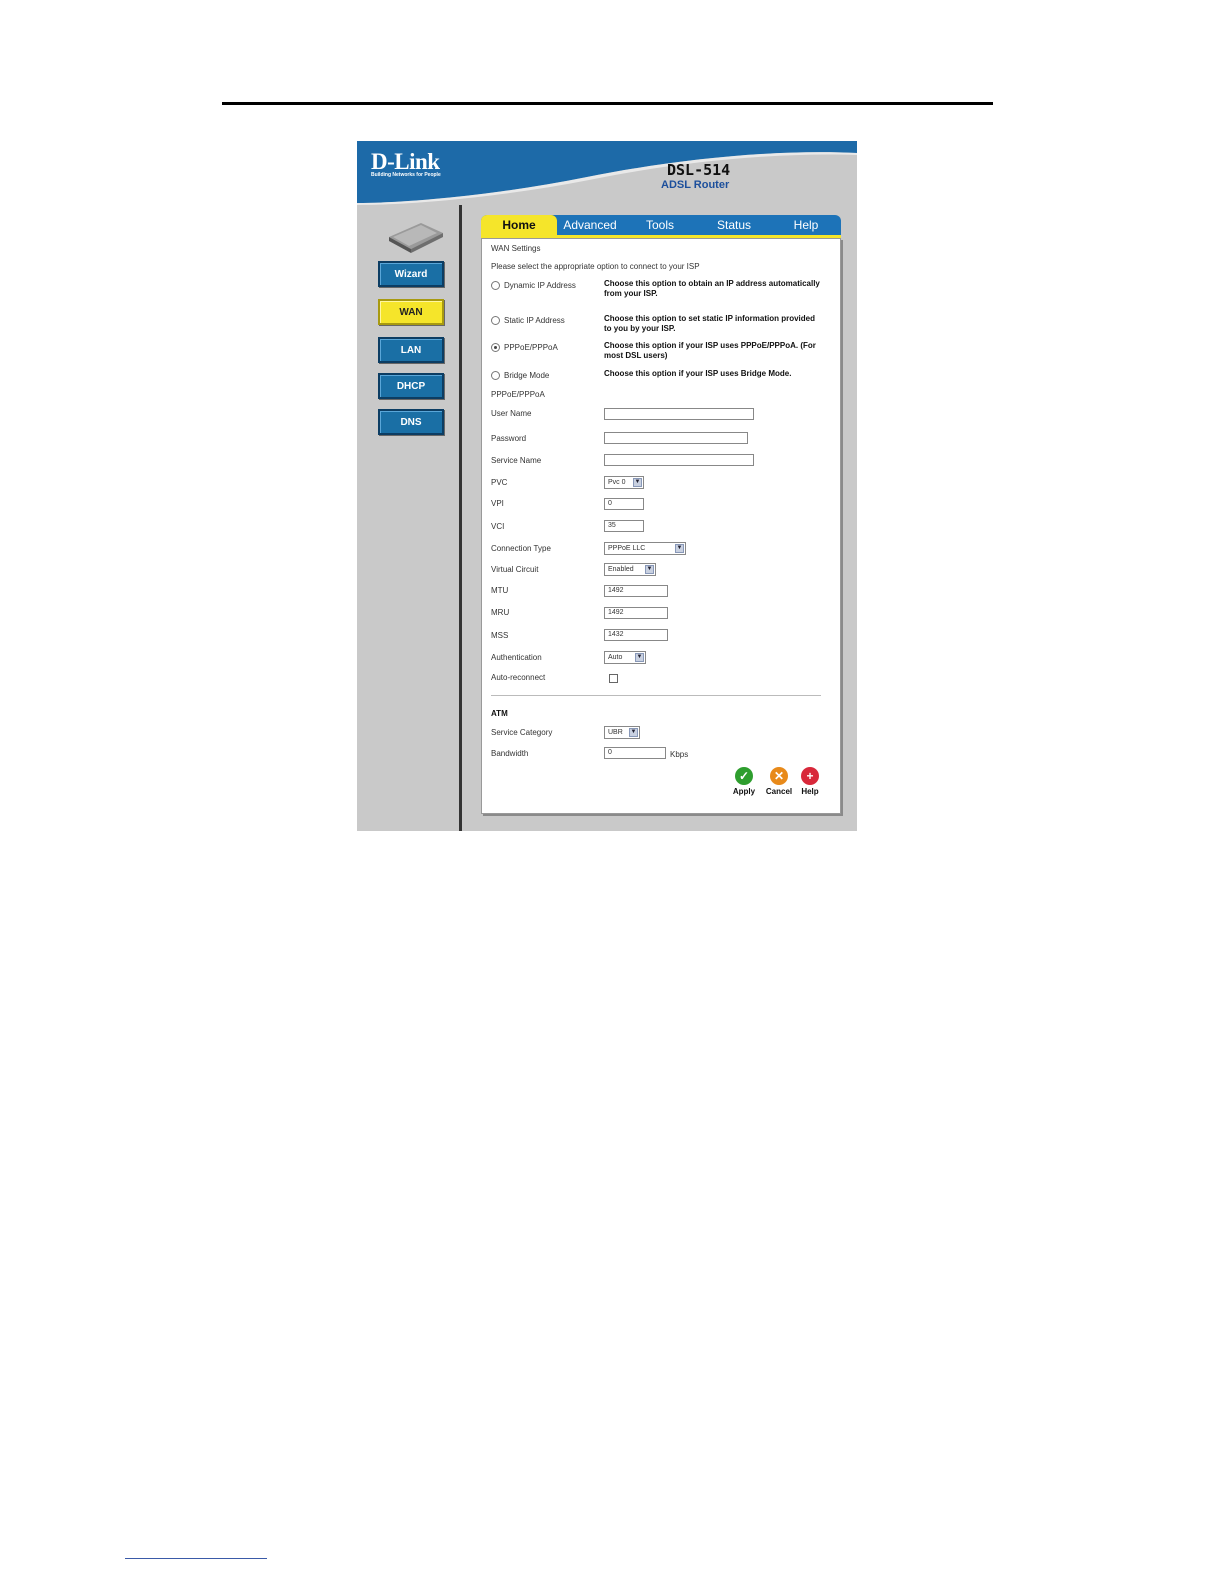 This screenshot has width=1224, height=1584. I want to click on sidebar-item-label: WAN, so click(411, 312).